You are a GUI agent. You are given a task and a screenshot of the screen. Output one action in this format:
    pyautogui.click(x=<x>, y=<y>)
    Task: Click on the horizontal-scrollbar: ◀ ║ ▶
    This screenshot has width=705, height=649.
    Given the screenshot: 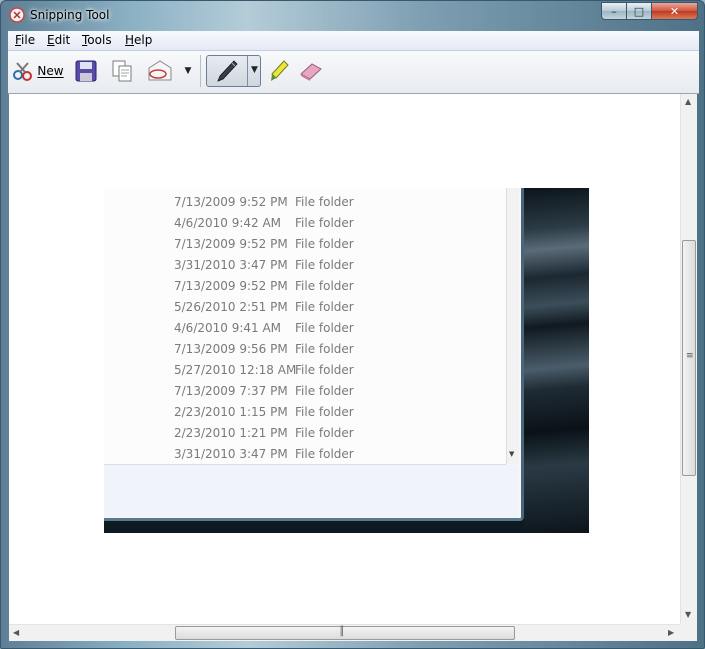 What is the action you would take?
    pyautogui.click(x=344, y=632)
    